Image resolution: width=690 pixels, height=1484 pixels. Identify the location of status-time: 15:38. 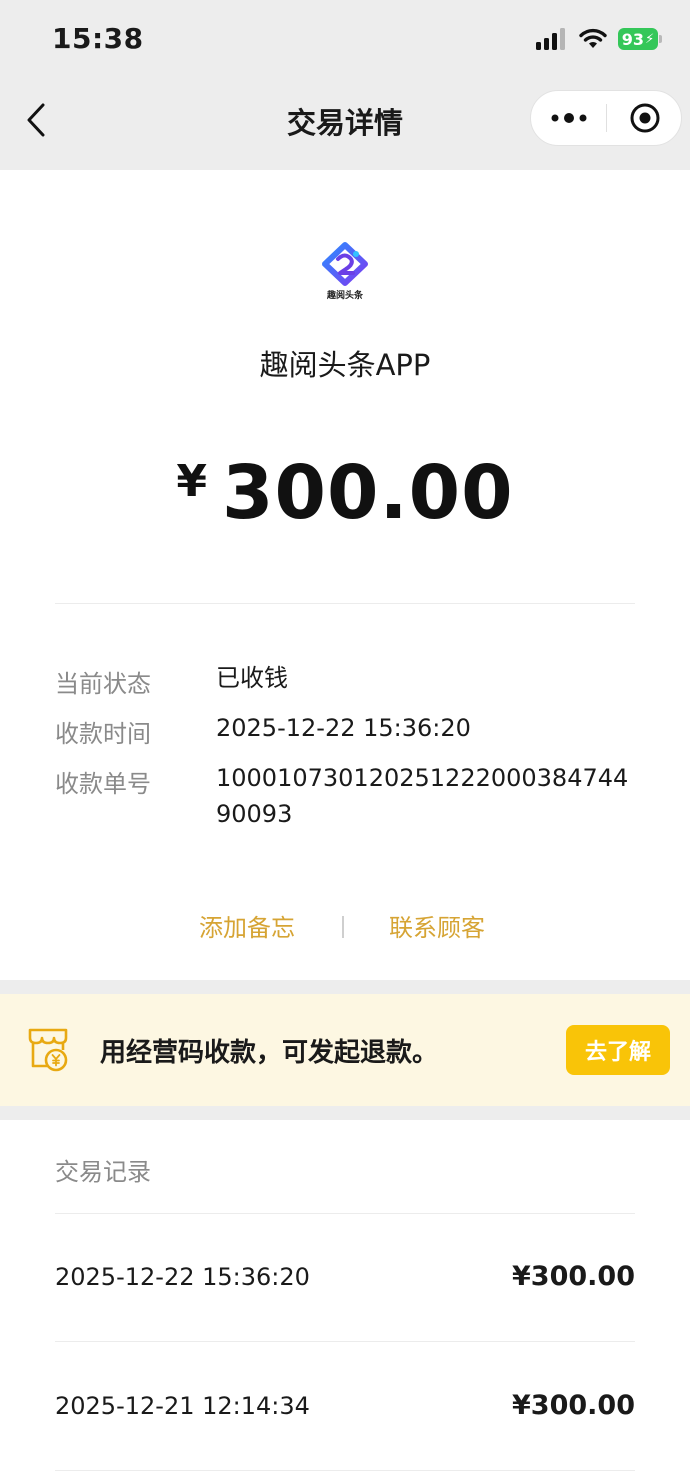
(98, 38).